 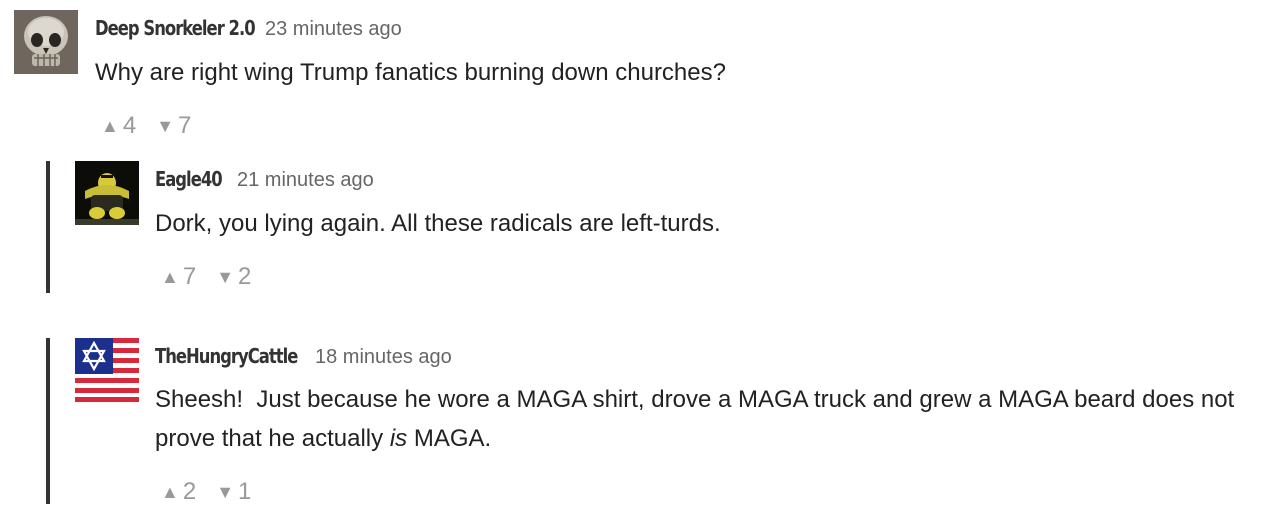 I want to click on comment-meta: TheHungryCattle 18 minutes ago, so click(x=303, y=356).